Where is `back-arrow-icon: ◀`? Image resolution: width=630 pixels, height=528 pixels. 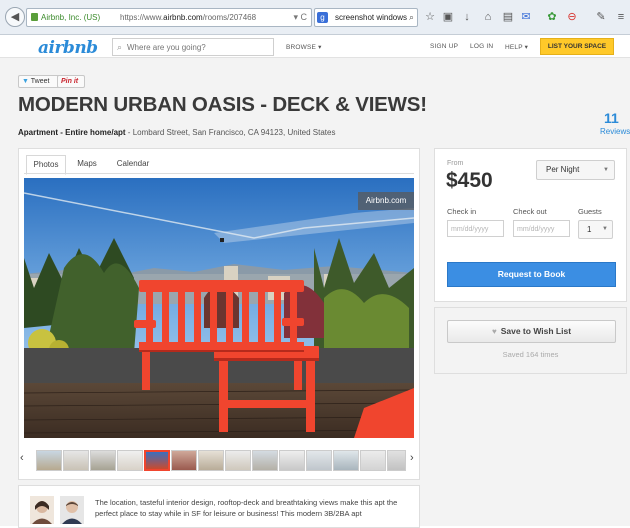
back-arrow-icon: ◀ is located at coordinates (15, 17).